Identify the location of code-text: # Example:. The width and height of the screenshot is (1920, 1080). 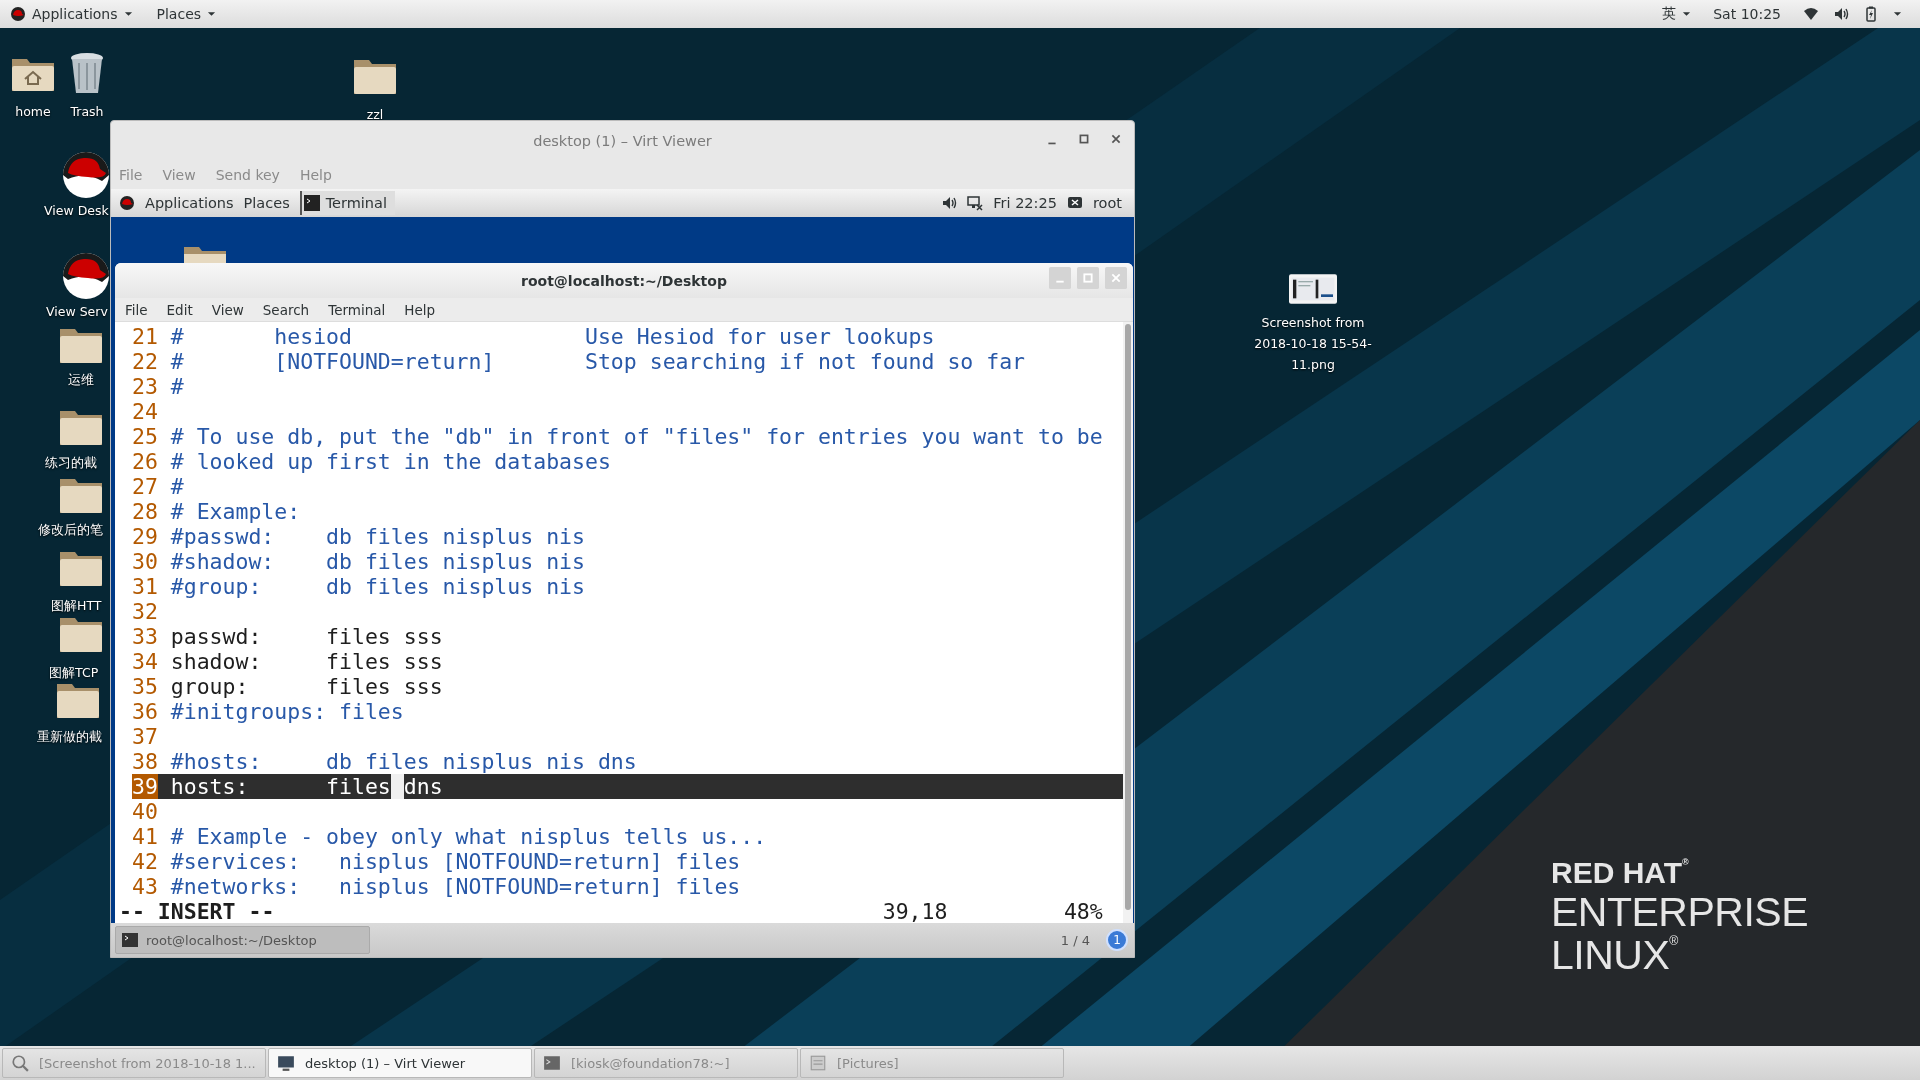
(235, 511).